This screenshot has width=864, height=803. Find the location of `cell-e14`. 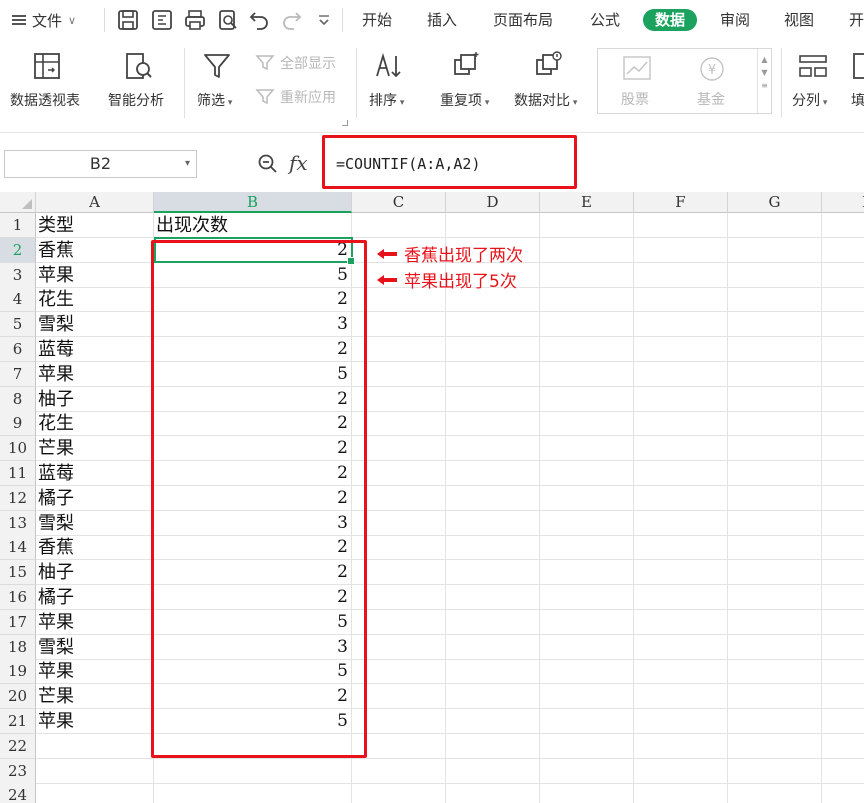

cell-e14 is located at coordinates (587, 548).